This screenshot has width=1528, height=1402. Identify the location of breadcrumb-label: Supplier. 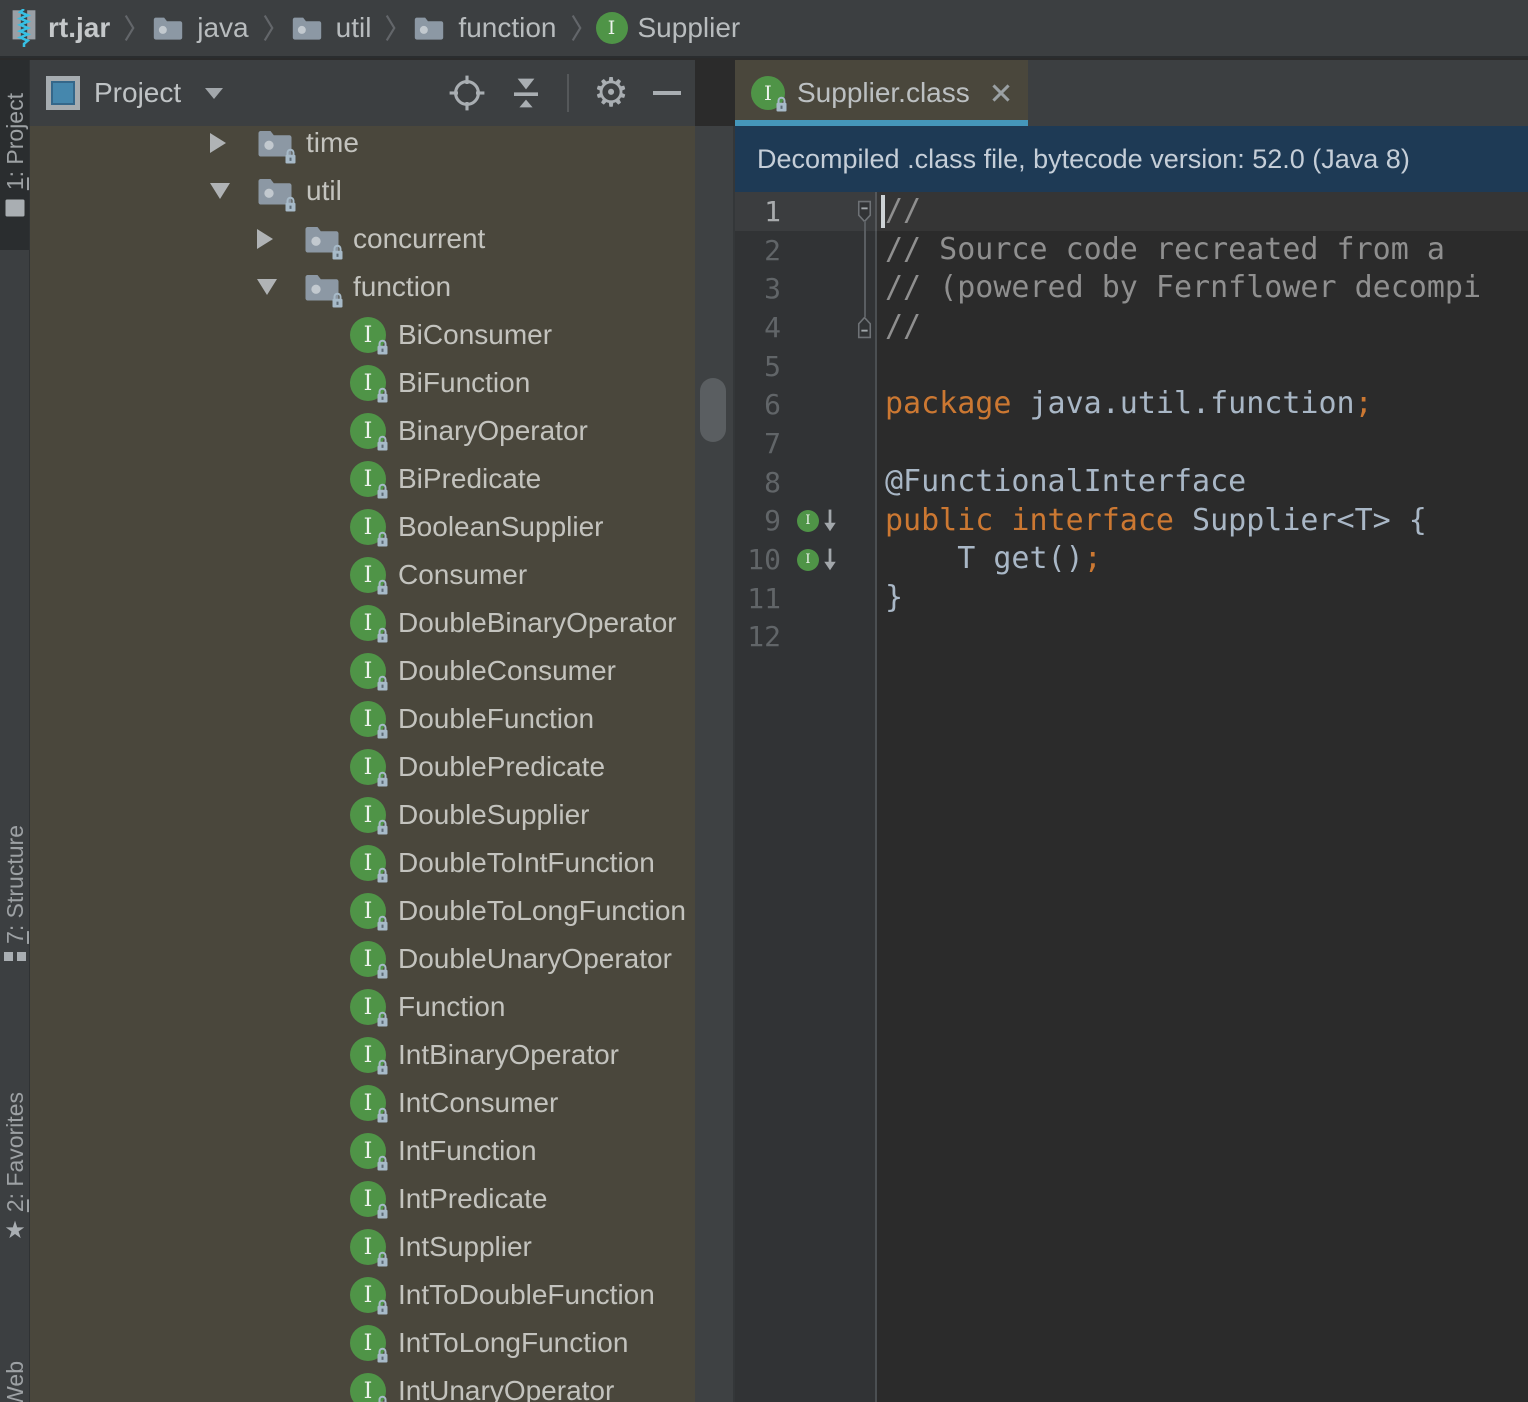
(689, 27).